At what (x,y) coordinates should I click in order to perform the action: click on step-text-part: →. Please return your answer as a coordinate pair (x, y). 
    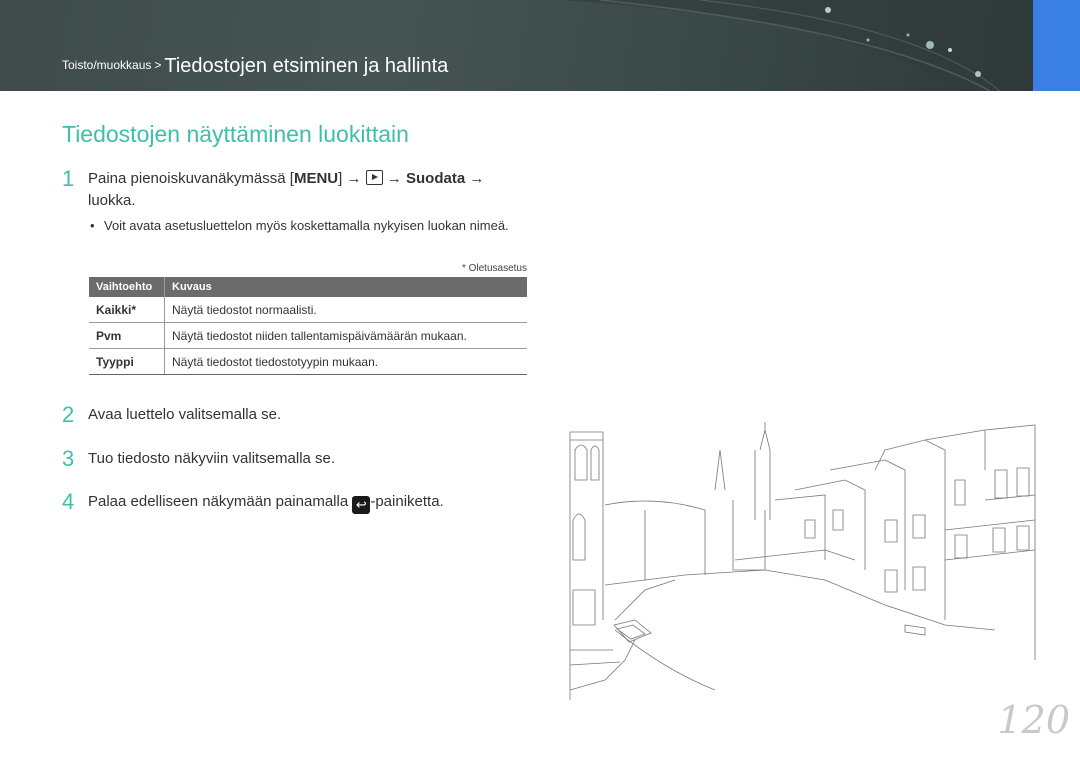
    Looking at the image, I should click on (394, 178).